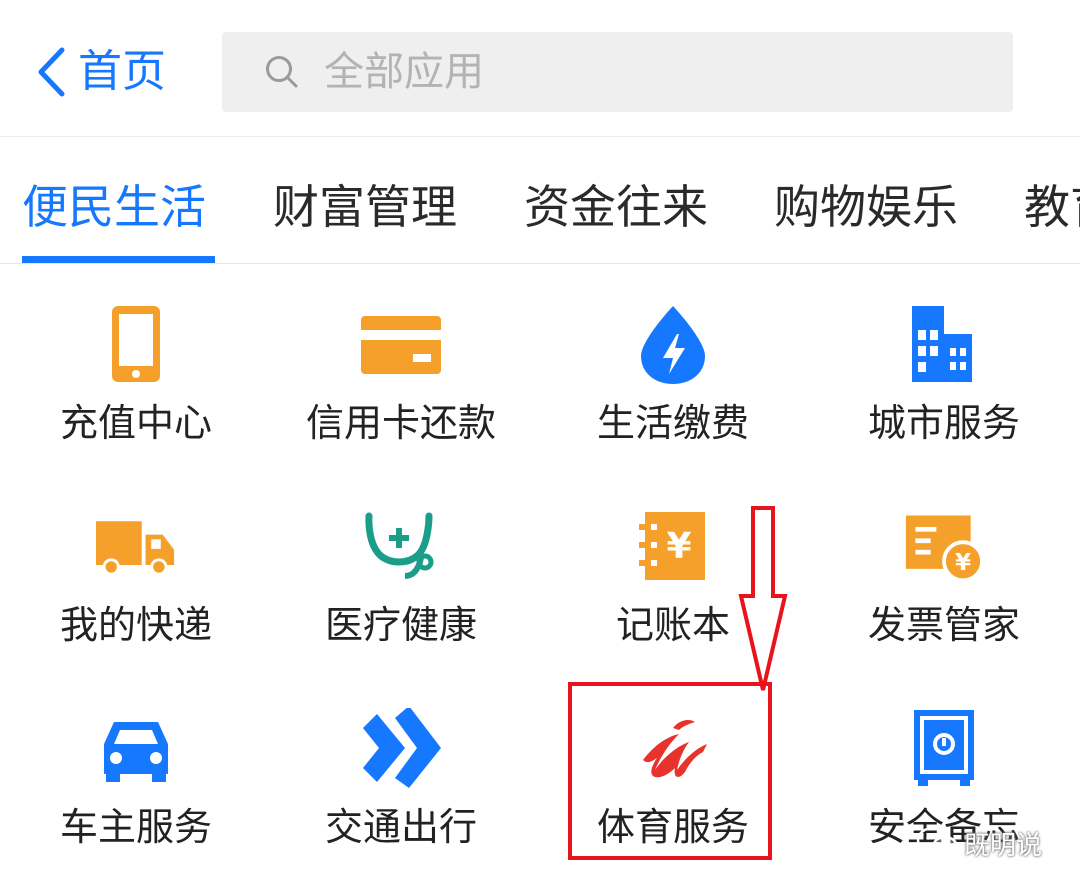  What do you see at coordinates (673, 794) in the screenshot?
I see `app-sports-services: 体育服务` at bounding box center [673, 794].